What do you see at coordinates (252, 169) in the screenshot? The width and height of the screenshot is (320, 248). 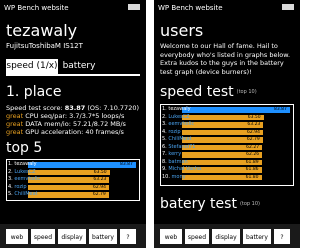 I see `score-label: 61.86` at bounding box center [252, 169].